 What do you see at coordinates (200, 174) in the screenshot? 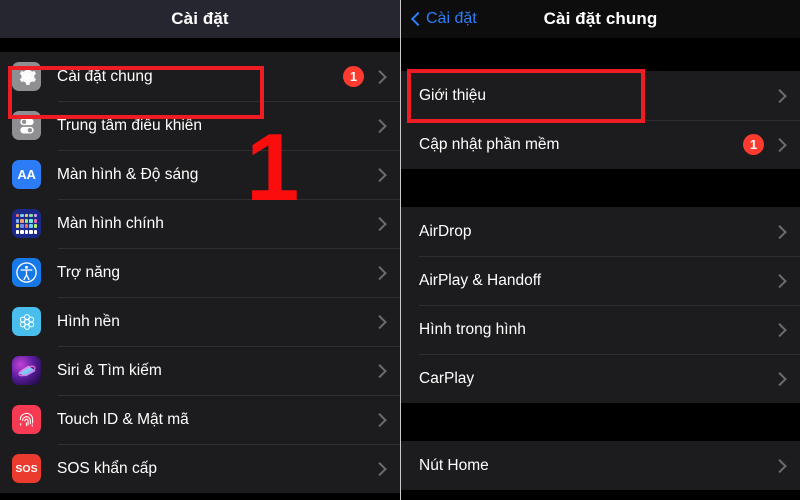
I see `sidebar-item-man-hinh-do-sang: AA Màn hình & Độ sáng` at bounding box center [200, 174].